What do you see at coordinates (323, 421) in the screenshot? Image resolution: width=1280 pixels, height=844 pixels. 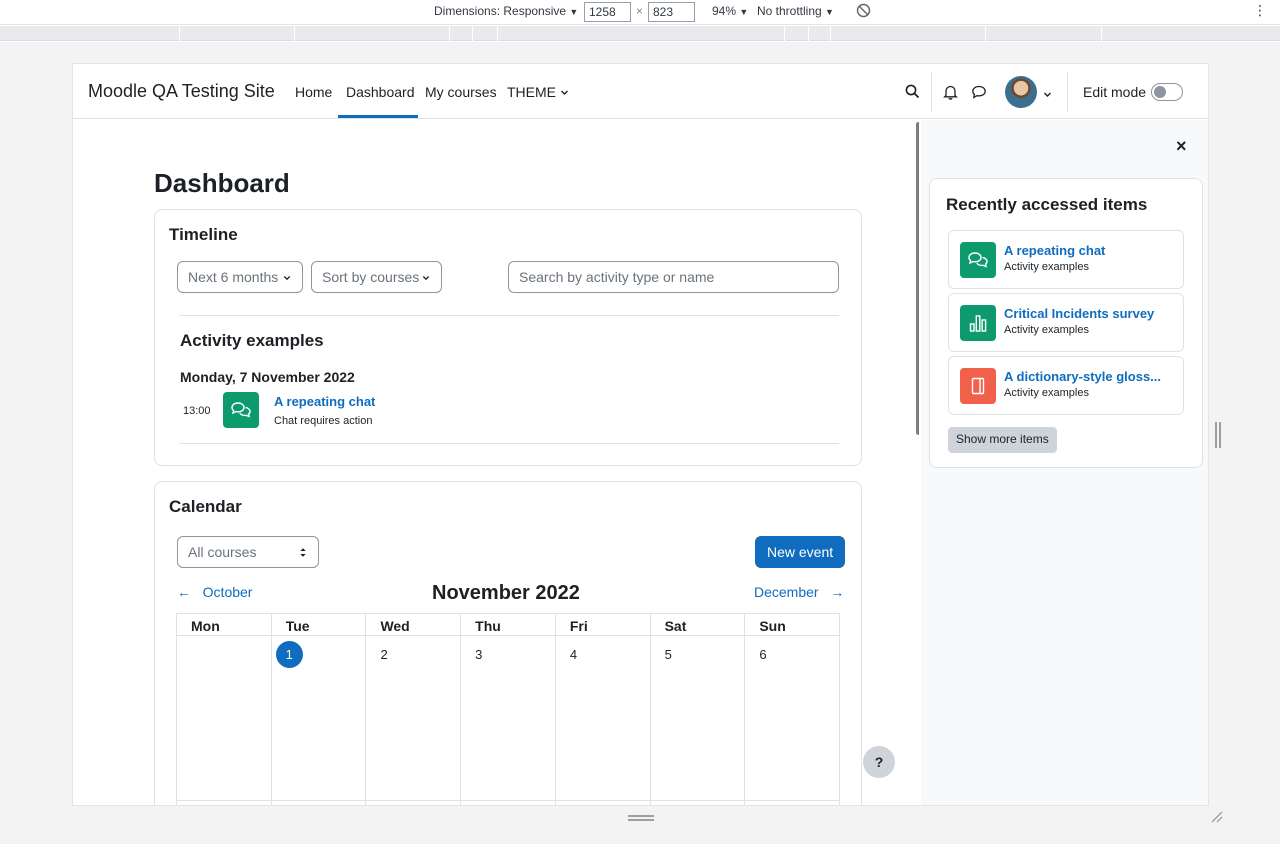 I see `event-detail: Chat requires action` at bounding box center [323, 421].